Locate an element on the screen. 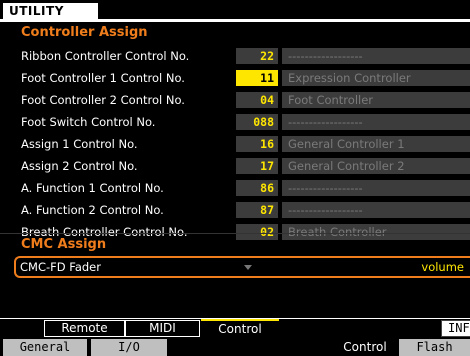 This screenshot has width=470, height=356. controller-row-label: A. Function 1 Control No. is located at coordinates (92, 188).